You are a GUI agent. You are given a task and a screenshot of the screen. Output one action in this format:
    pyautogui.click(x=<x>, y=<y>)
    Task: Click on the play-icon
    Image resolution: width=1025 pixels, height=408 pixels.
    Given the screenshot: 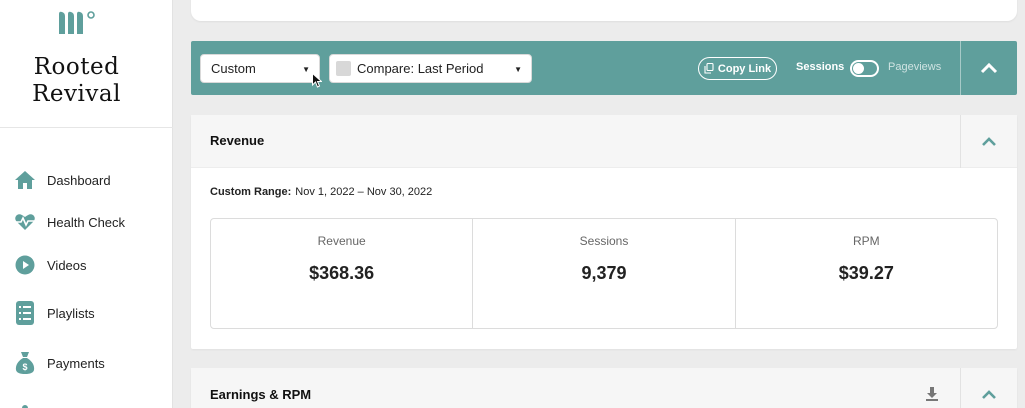 What is the action you would take?
    pyautogui.click(x=25, y=265)
    